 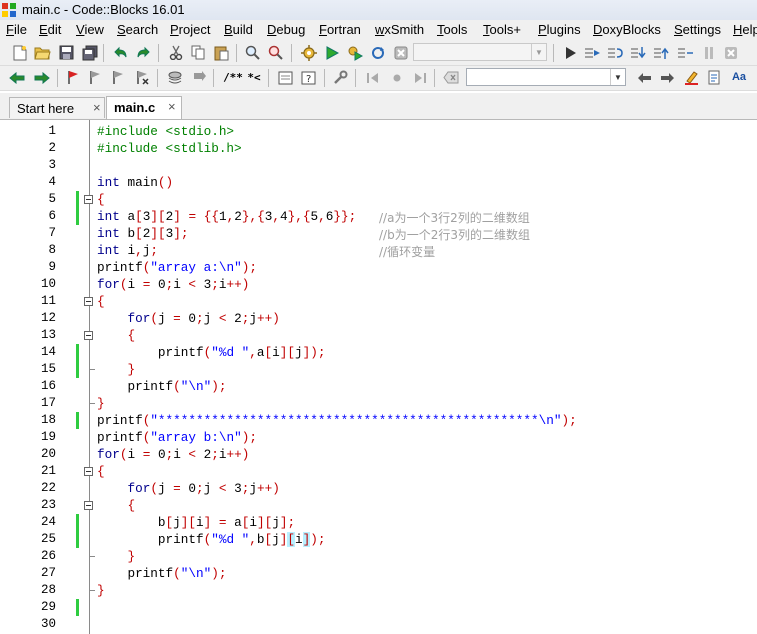 What do you see at coordinates (730, 52) in the screenshot?
I see `stop-debug-icon` at bounding box center [730, 52].